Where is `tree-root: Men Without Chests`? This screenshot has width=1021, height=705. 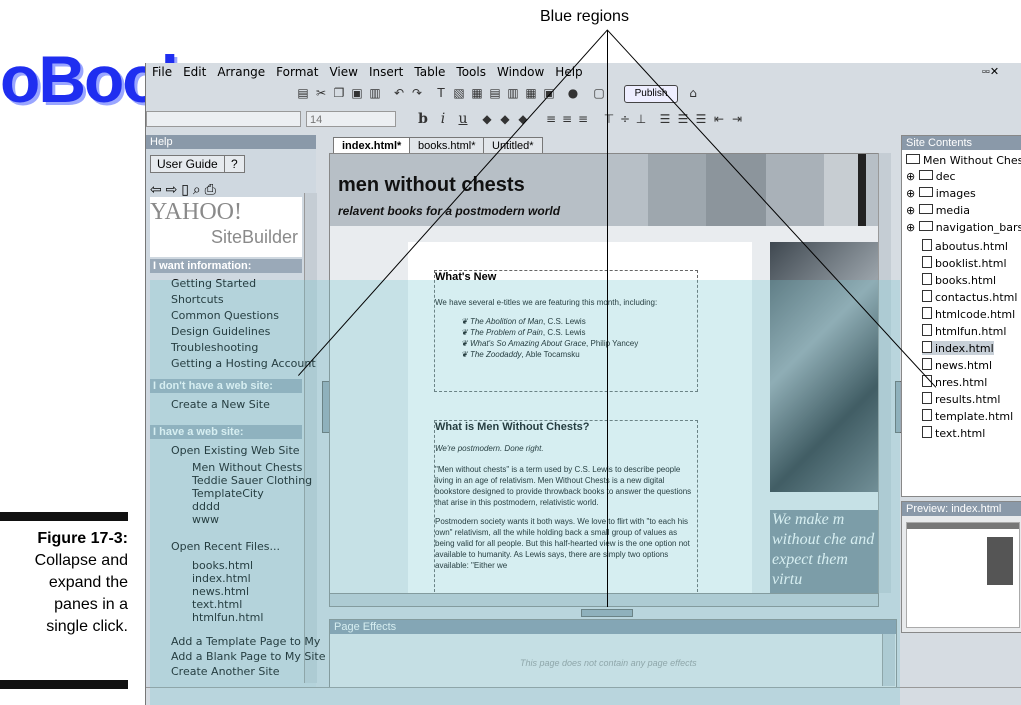
tree-root: Men Without Chests is located at coordinates (963, 160).